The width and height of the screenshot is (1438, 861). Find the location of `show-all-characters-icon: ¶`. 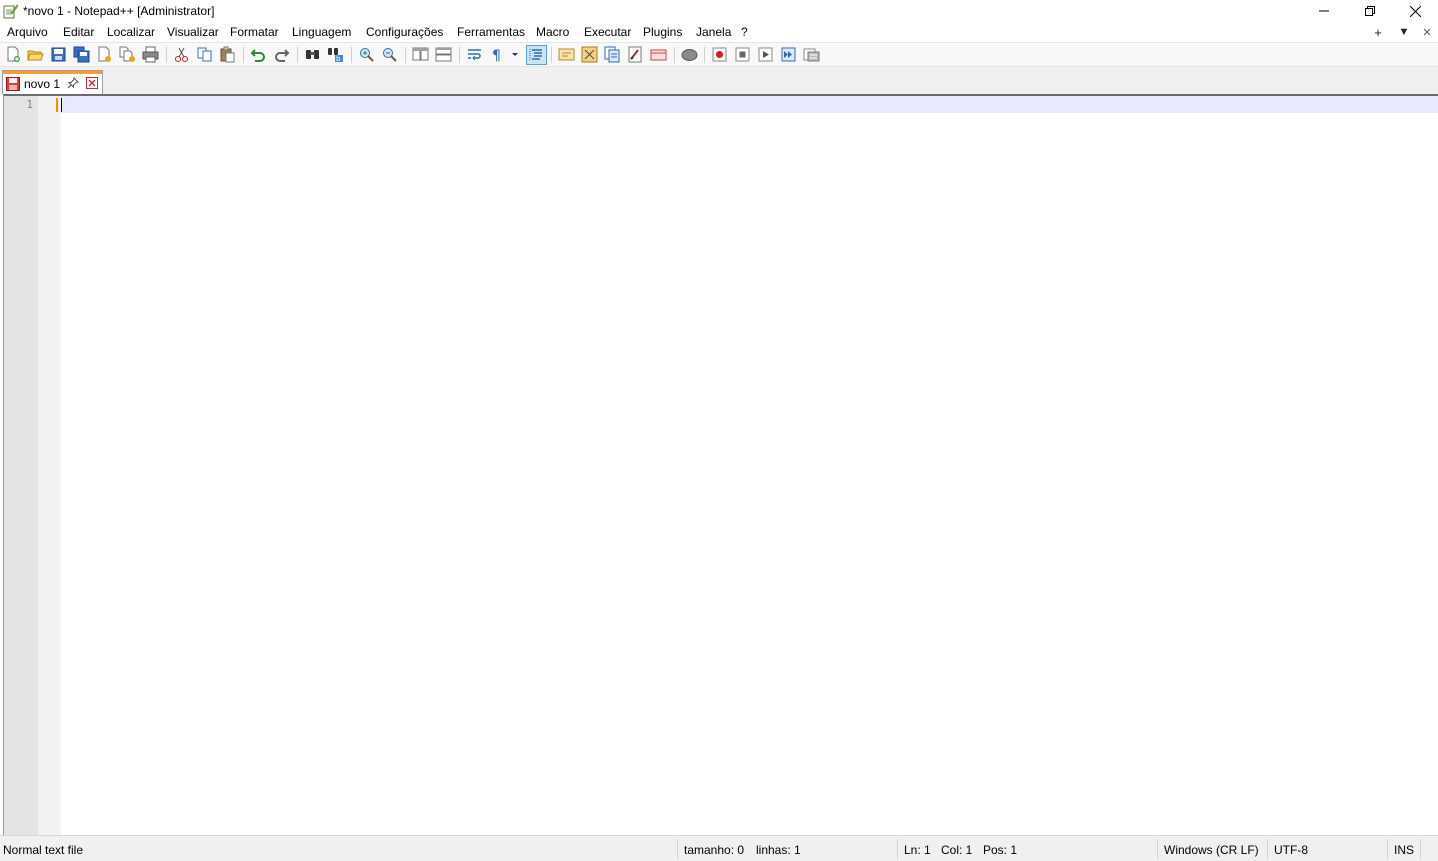

show-all-characters-icon: ¶ is located at coordinates (496, 55).